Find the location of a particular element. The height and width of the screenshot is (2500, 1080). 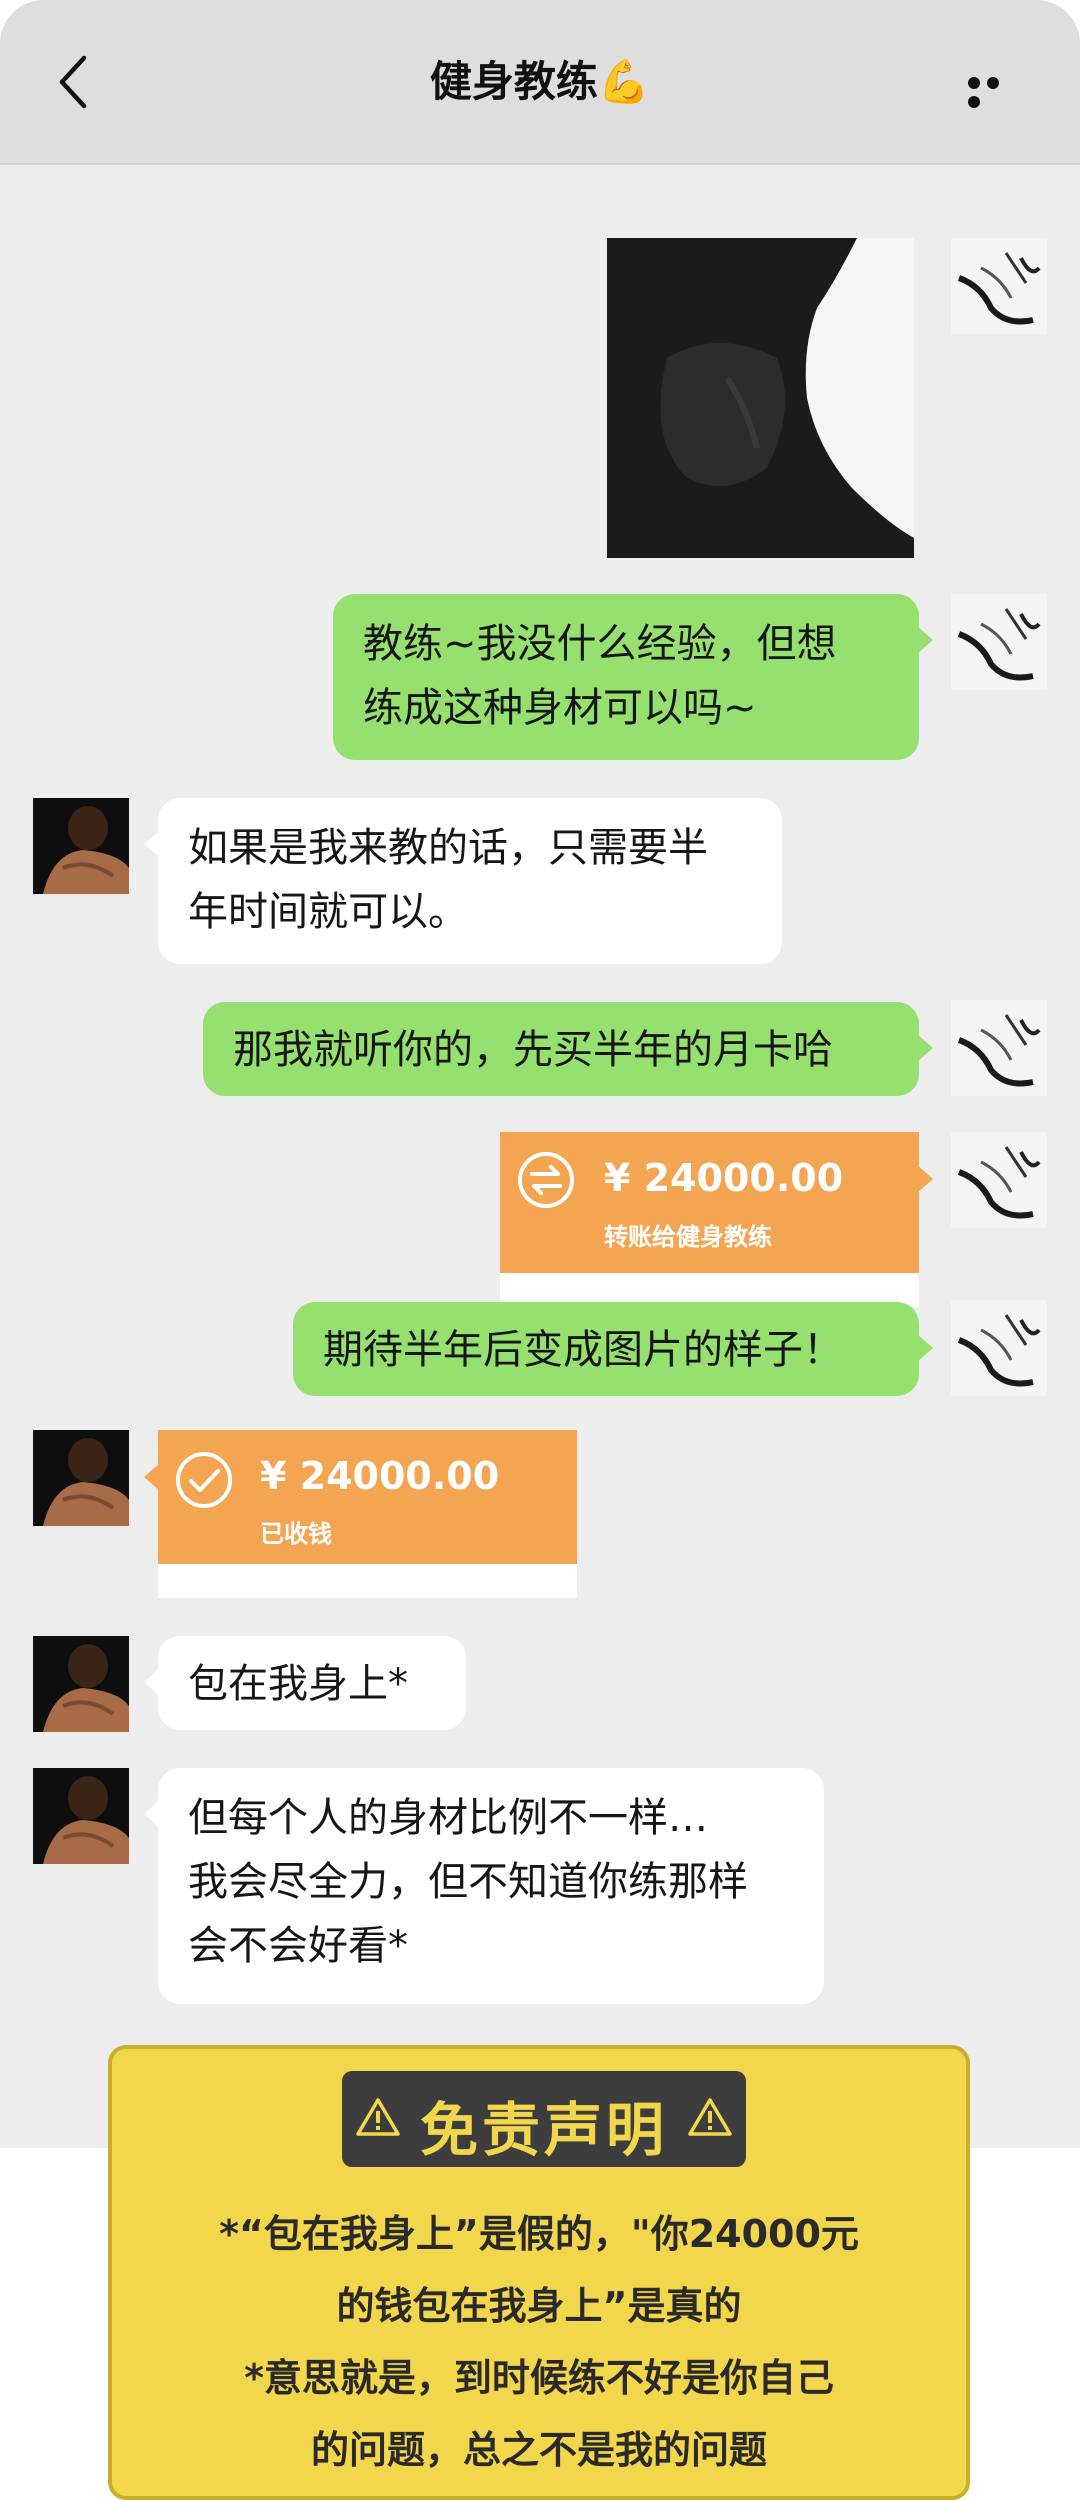

chat-title: 健身教练💪 is located at coordinates (540, 81).